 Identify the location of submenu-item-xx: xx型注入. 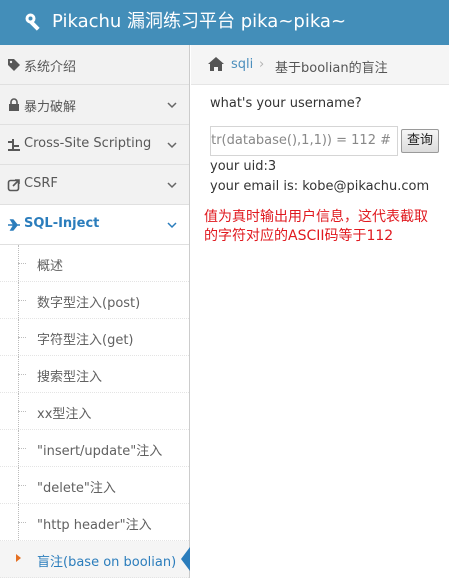
(94, 411).